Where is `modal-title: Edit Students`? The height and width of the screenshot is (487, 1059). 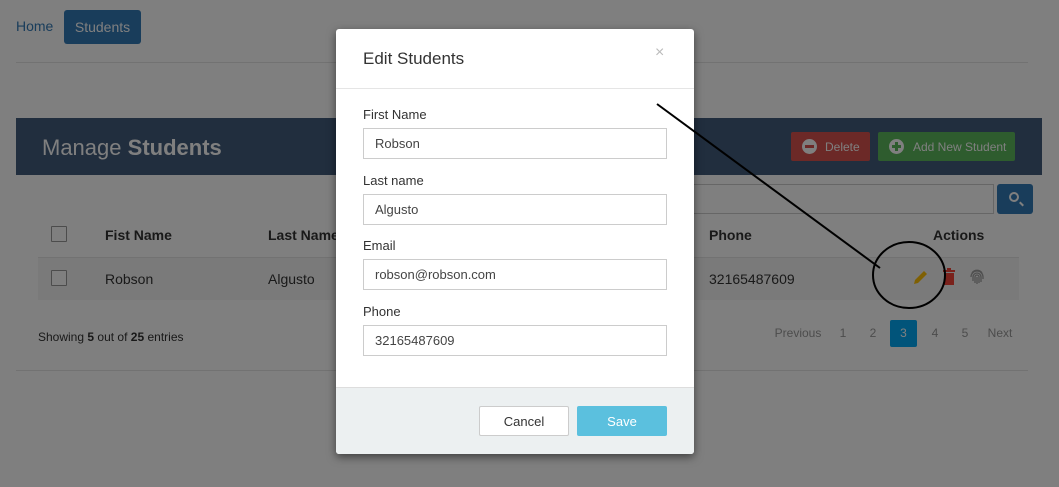
modal-title: Edit Students is located at coordinates (414, 58).